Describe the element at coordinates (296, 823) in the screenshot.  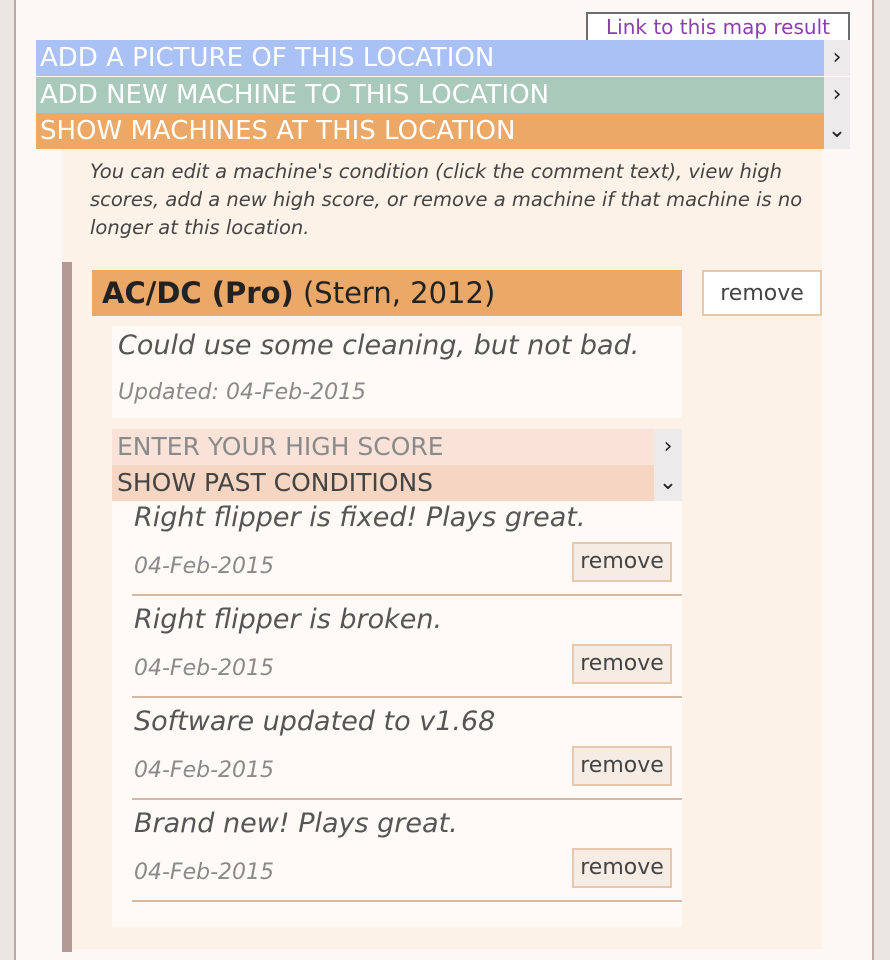
I see `past-condition-text: Brand new! Plays great.` at that location.